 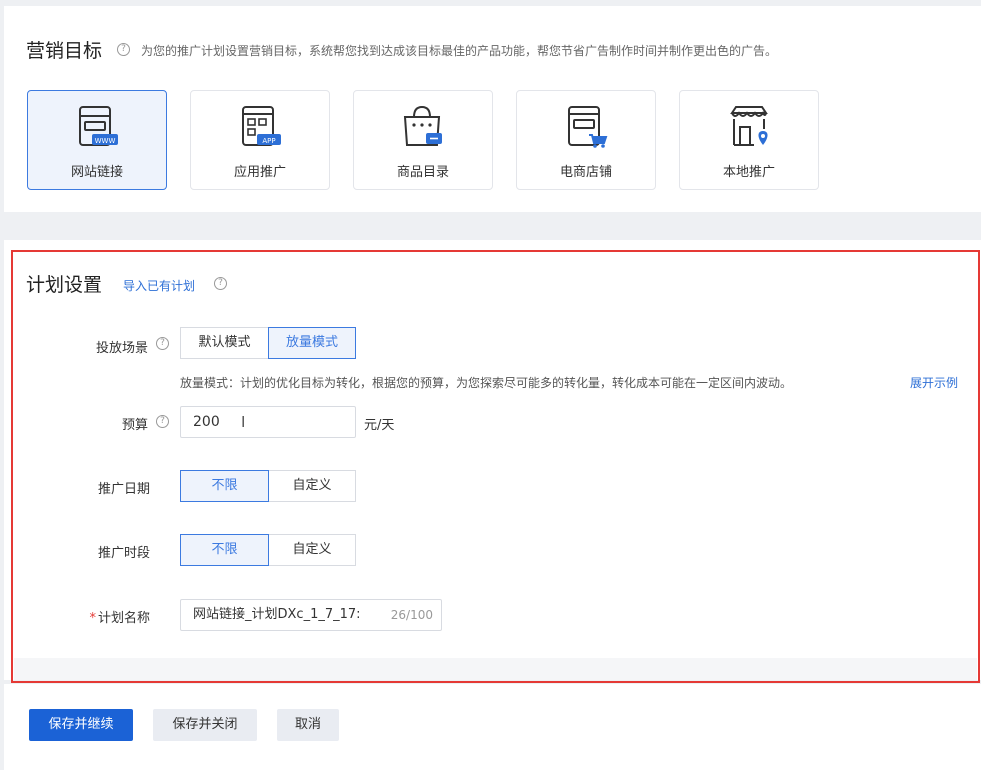 I want to click on date-option-custom: 自定义, so click(x=312, y=486).